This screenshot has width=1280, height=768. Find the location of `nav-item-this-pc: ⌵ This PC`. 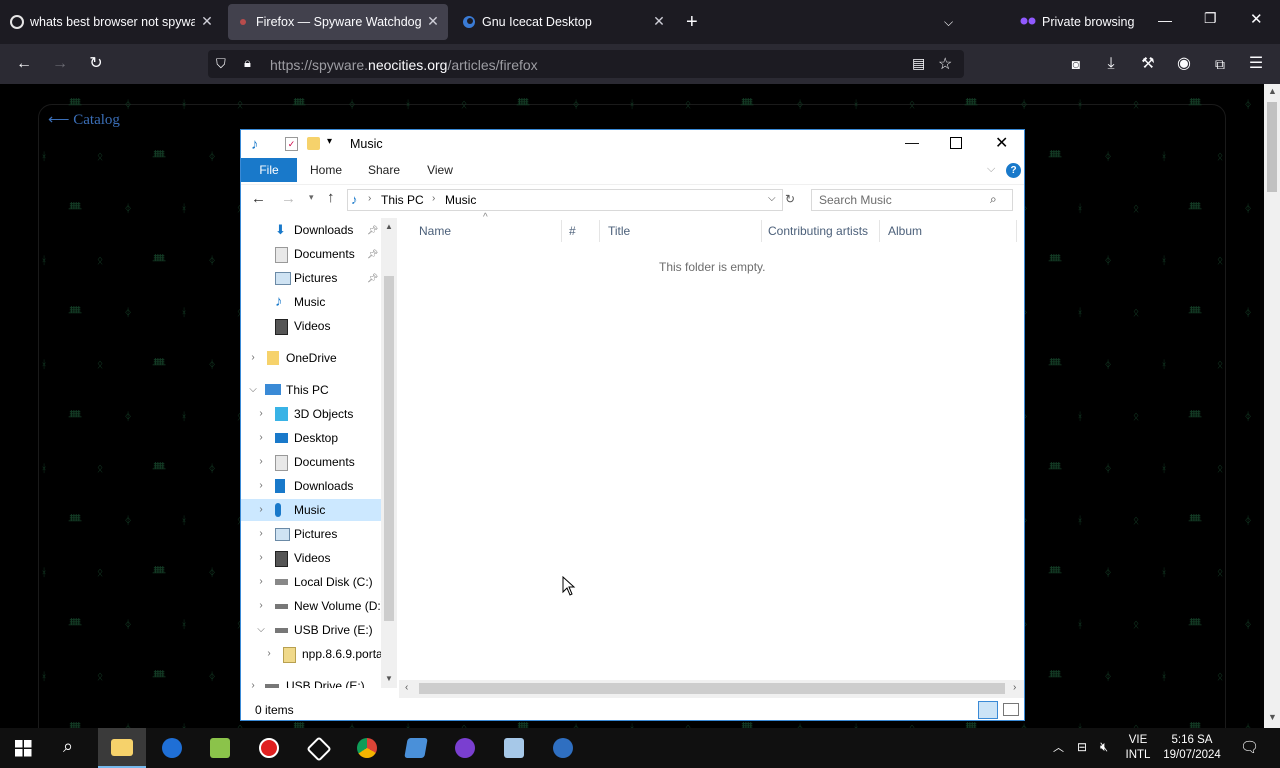

nav-item-this-pc: ⌵ This PC is located at coordinates (311, 390).